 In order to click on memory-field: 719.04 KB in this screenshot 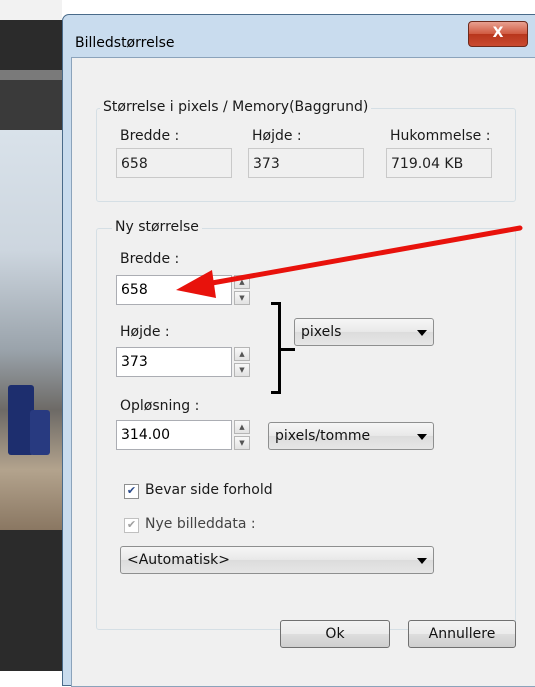, I will do `click(439, 163)`.